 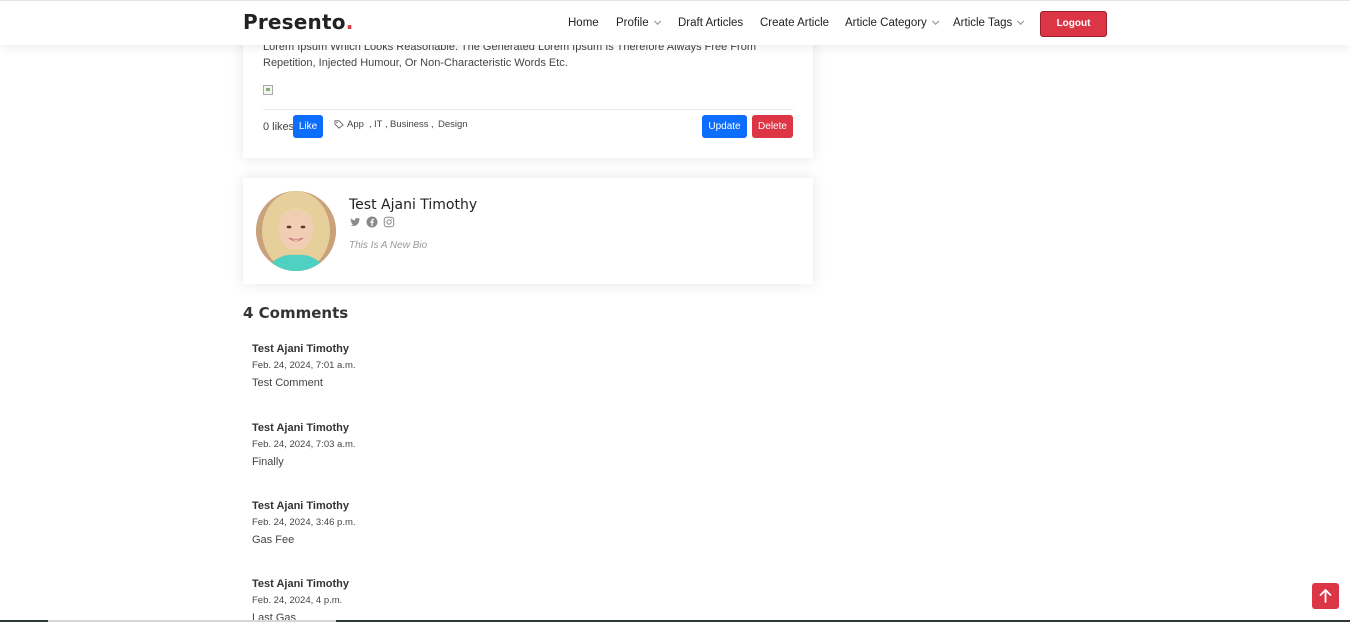 I want to click on tag-link: Design, so click(x=453, y=124).